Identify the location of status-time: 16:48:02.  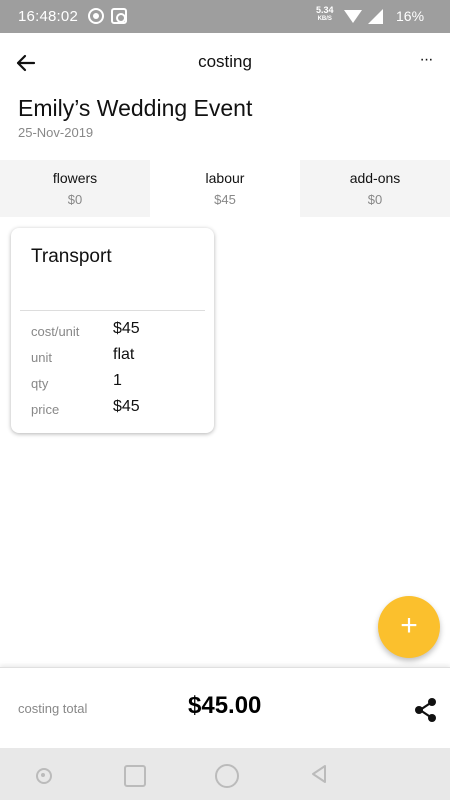
(48, 16).